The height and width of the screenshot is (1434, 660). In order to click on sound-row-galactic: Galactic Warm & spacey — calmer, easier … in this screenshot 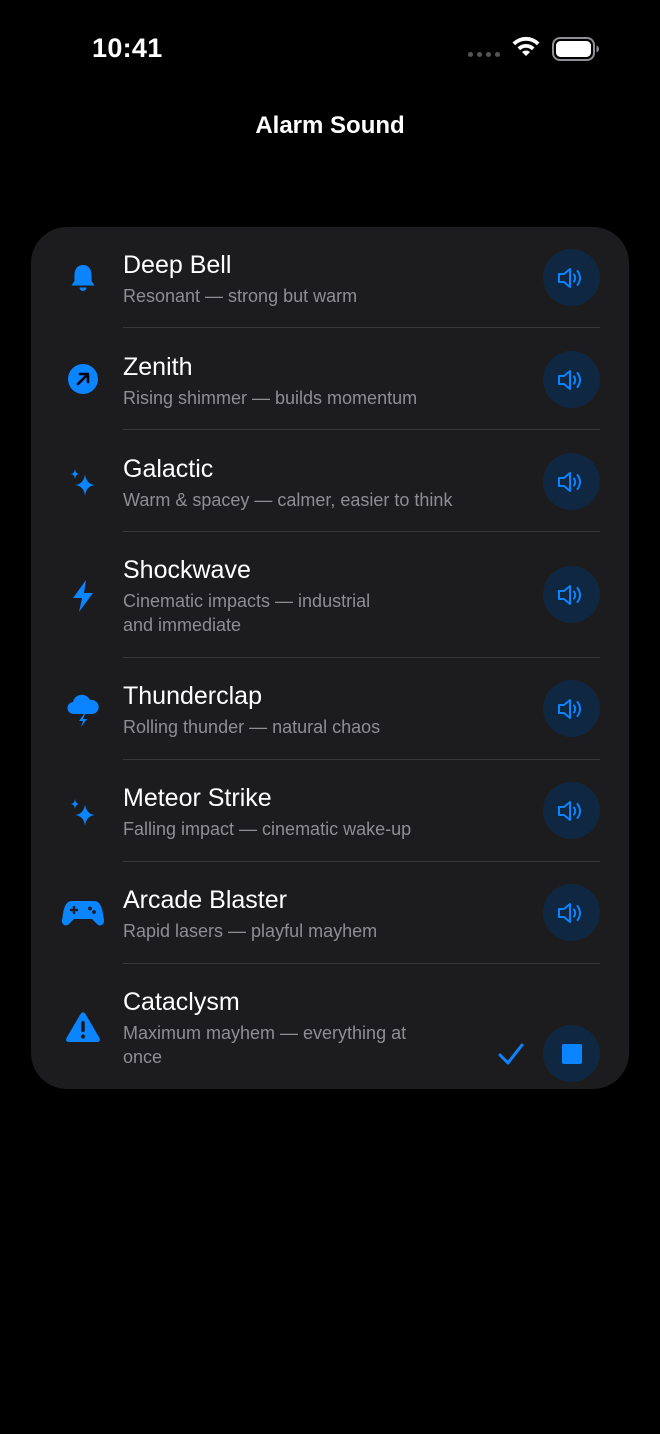, I will do `click(330, 481)`.